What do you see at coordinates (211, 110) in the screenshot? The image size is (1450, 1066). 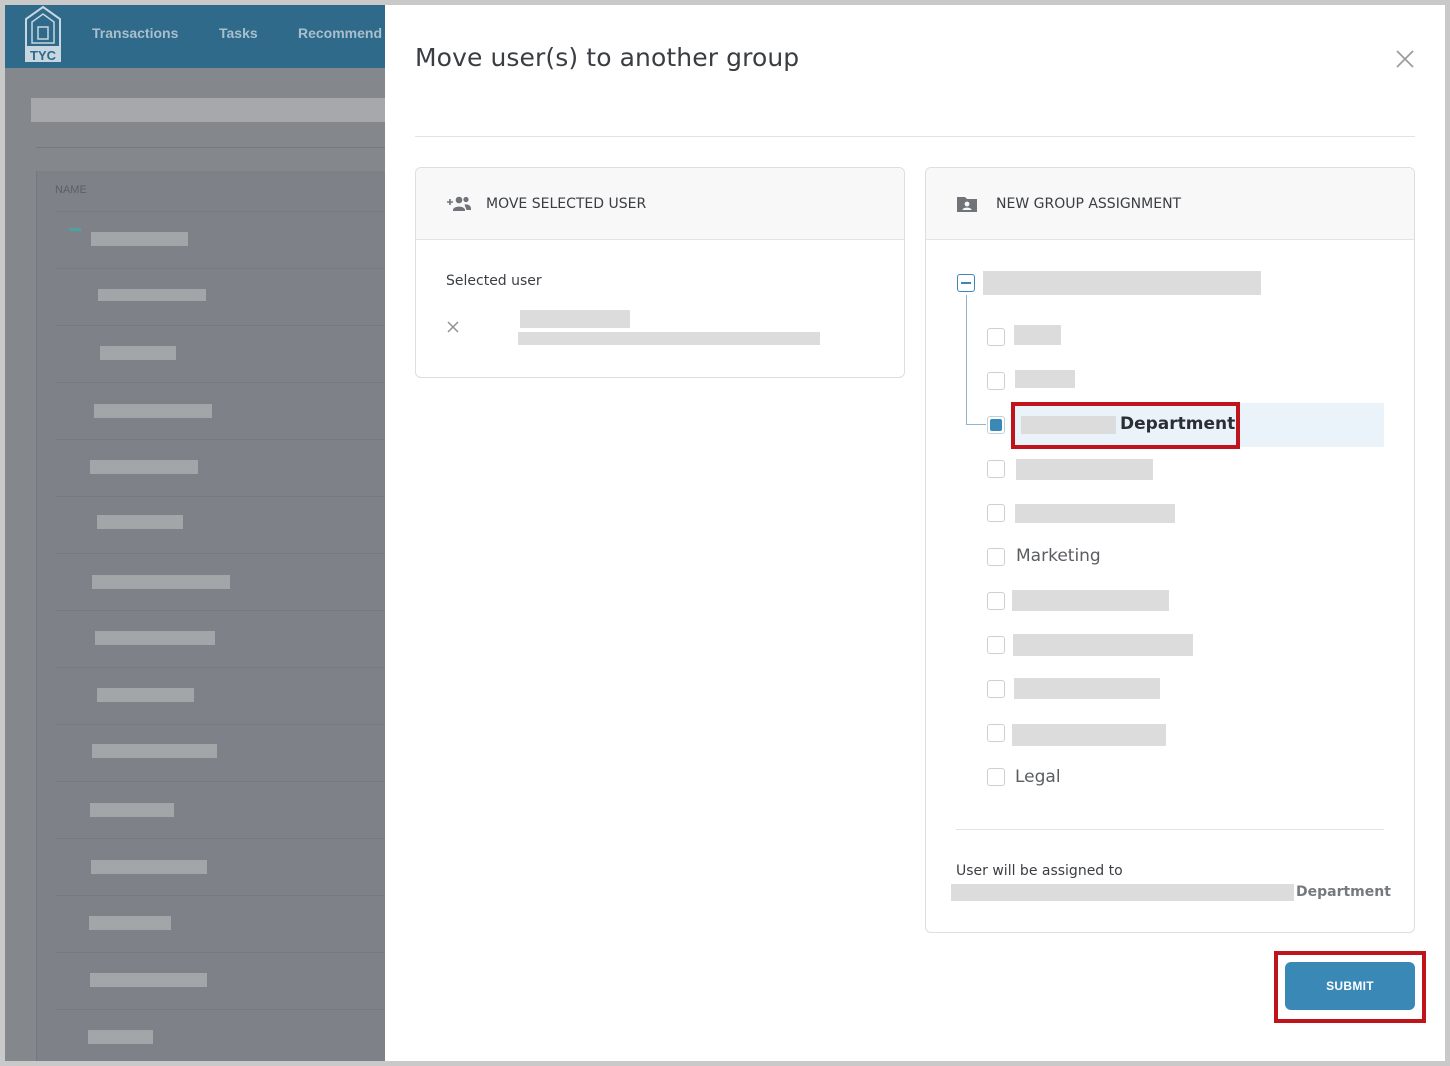 I see `page-title-redacted` at bounding box center [211, 110].